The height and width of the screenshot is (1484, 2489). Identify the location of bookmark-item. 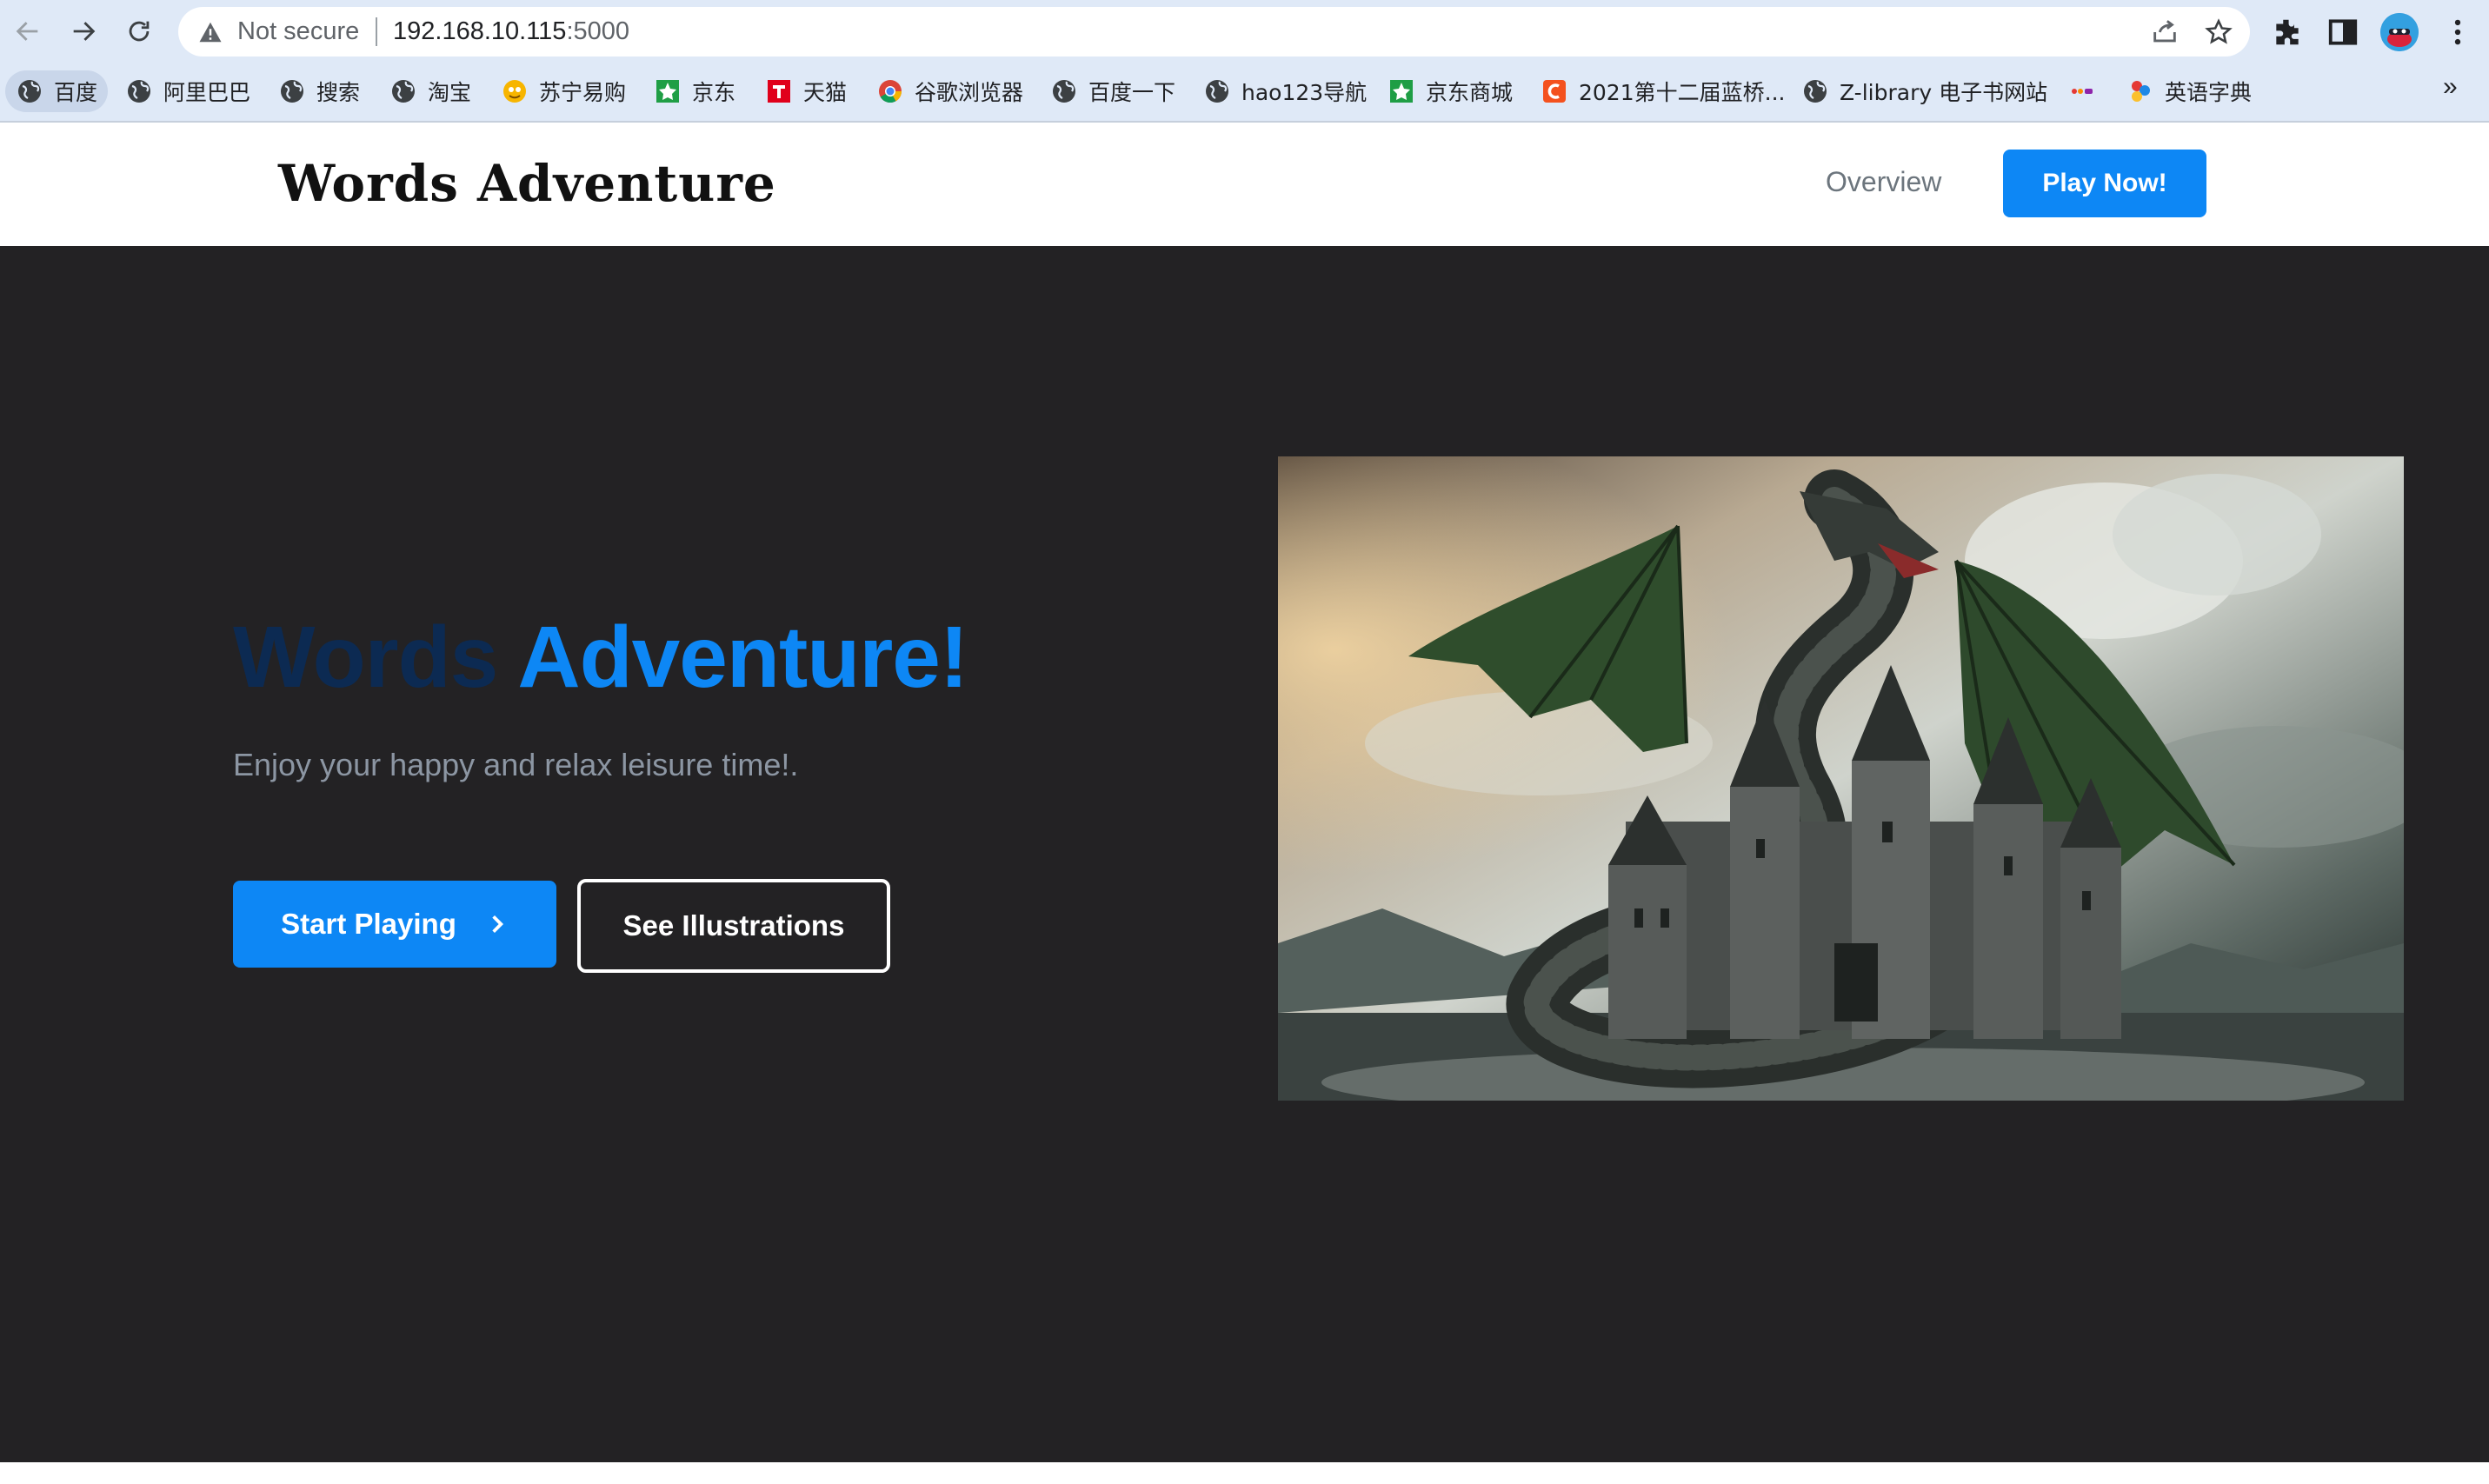
(2081, 91).